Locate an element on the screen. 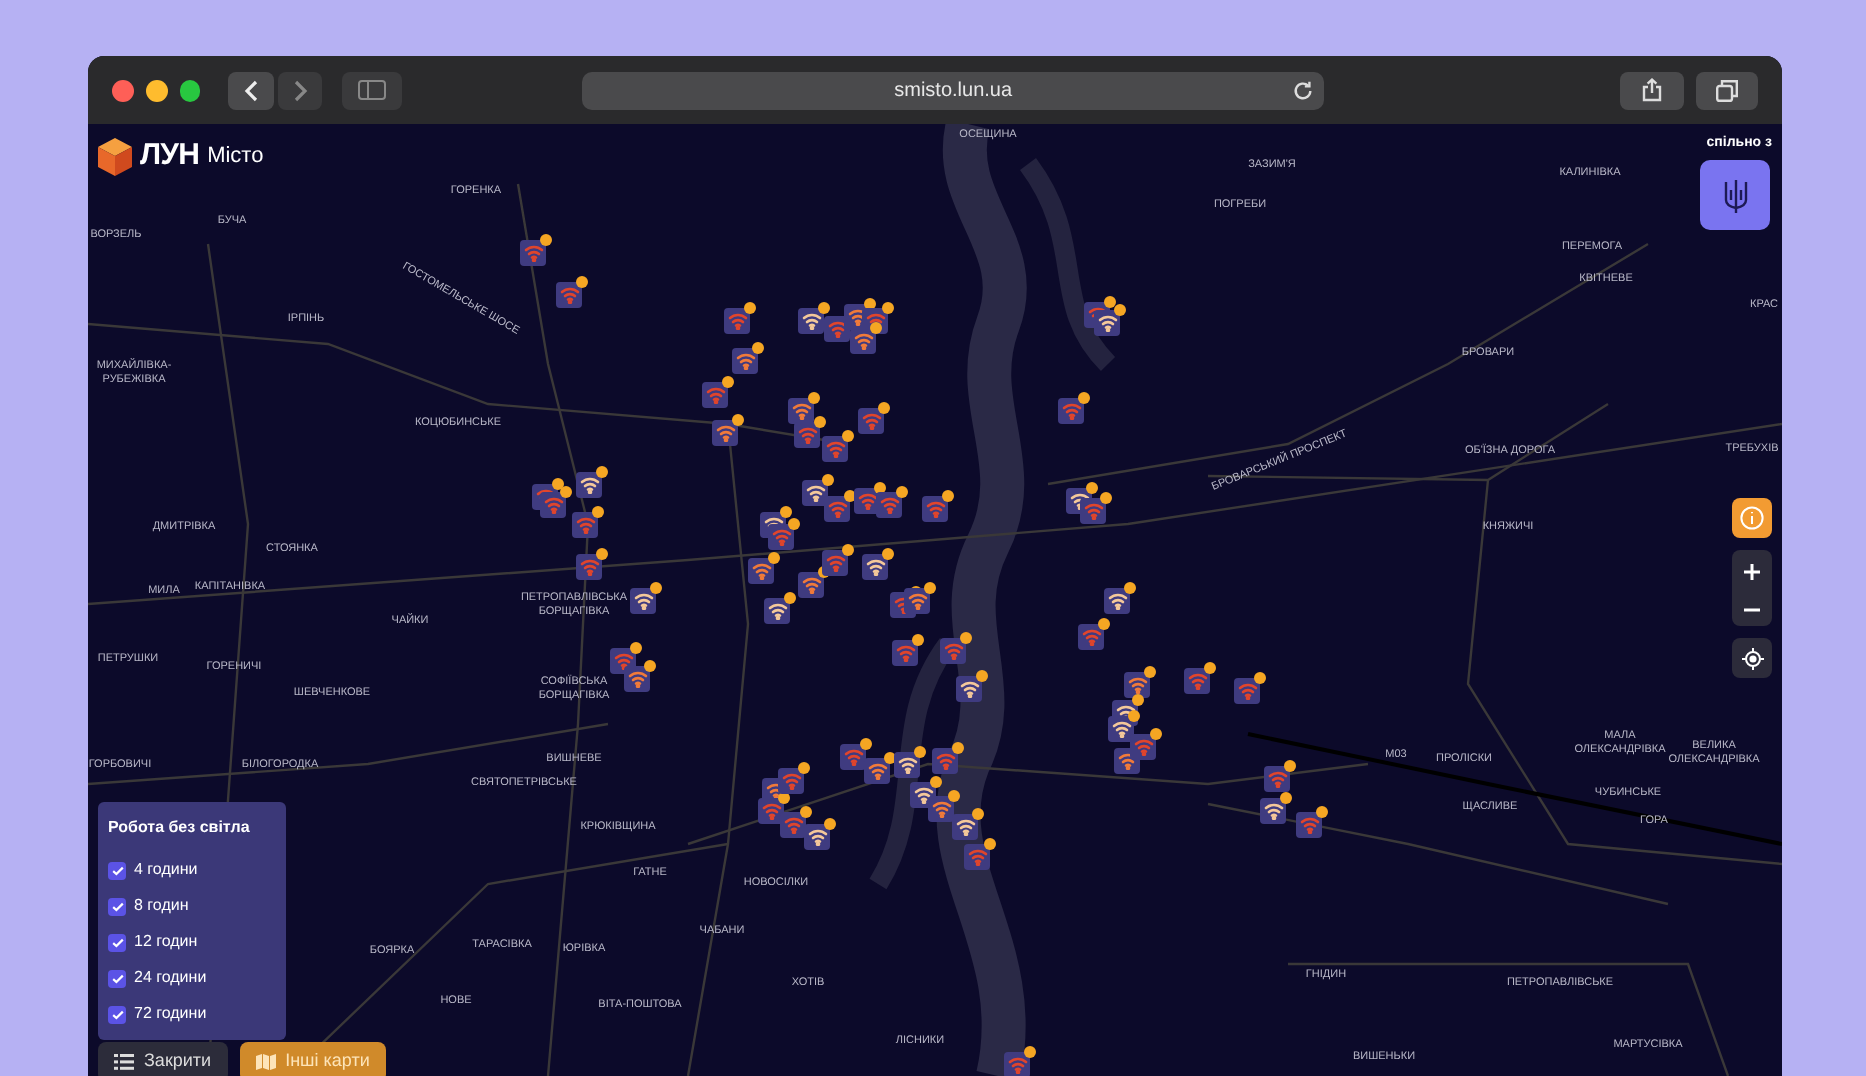 The width and height of the screenshot is (1866, 1076). sidebar-icon is located at coordinates (372, 90).